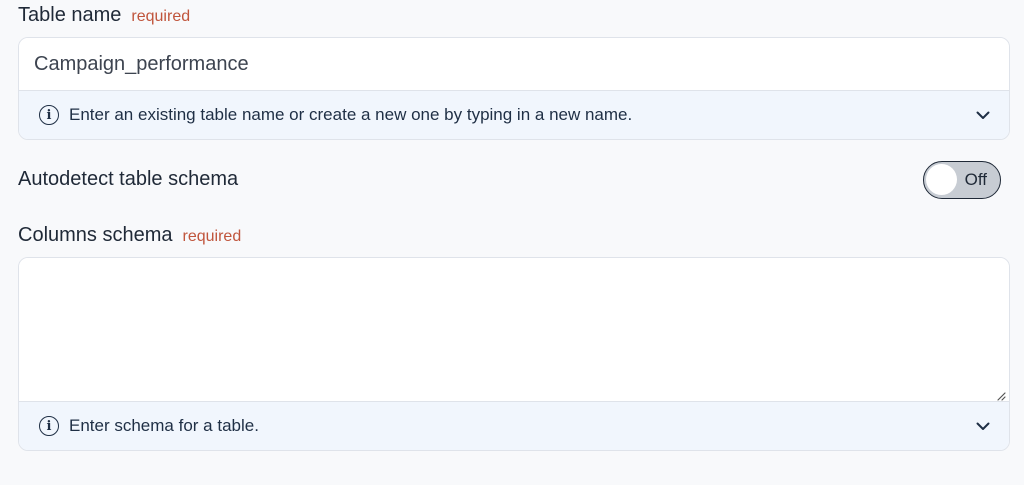 The height and width of the screenshot is (485, 1024). What do you see at coordinates (161, 16) in the screenshot?
I see `table-name-required-badge: required` at bounding box center [161, 16].